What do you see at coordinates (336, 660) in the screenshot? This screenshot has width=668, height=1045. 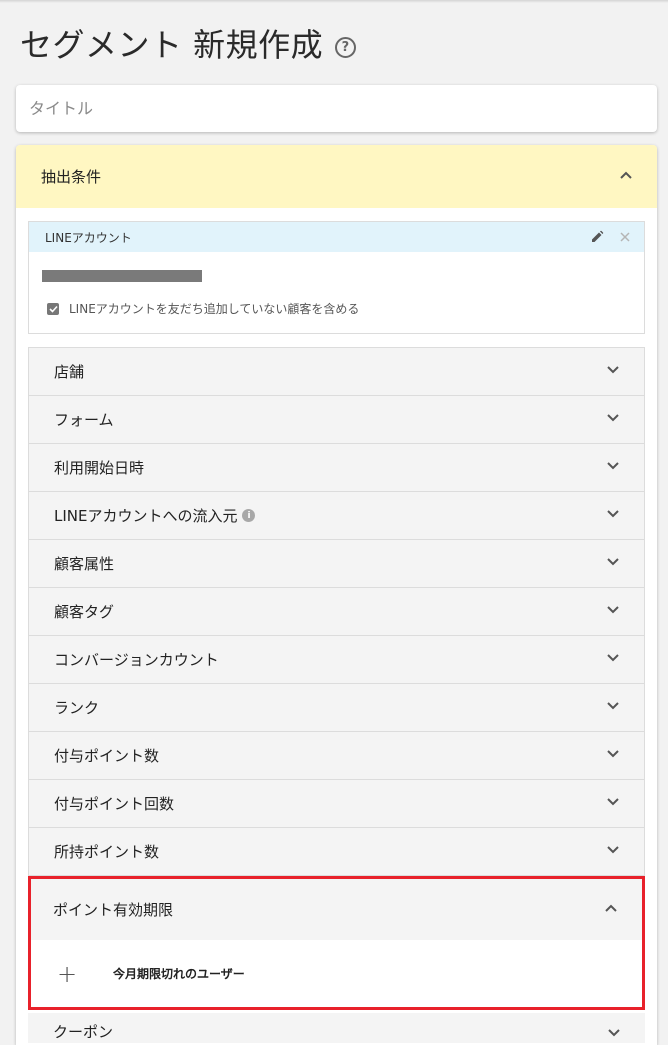 I see `condition-item-conversion-count: コンバージョンカウント` at bounding box center [336, 660].